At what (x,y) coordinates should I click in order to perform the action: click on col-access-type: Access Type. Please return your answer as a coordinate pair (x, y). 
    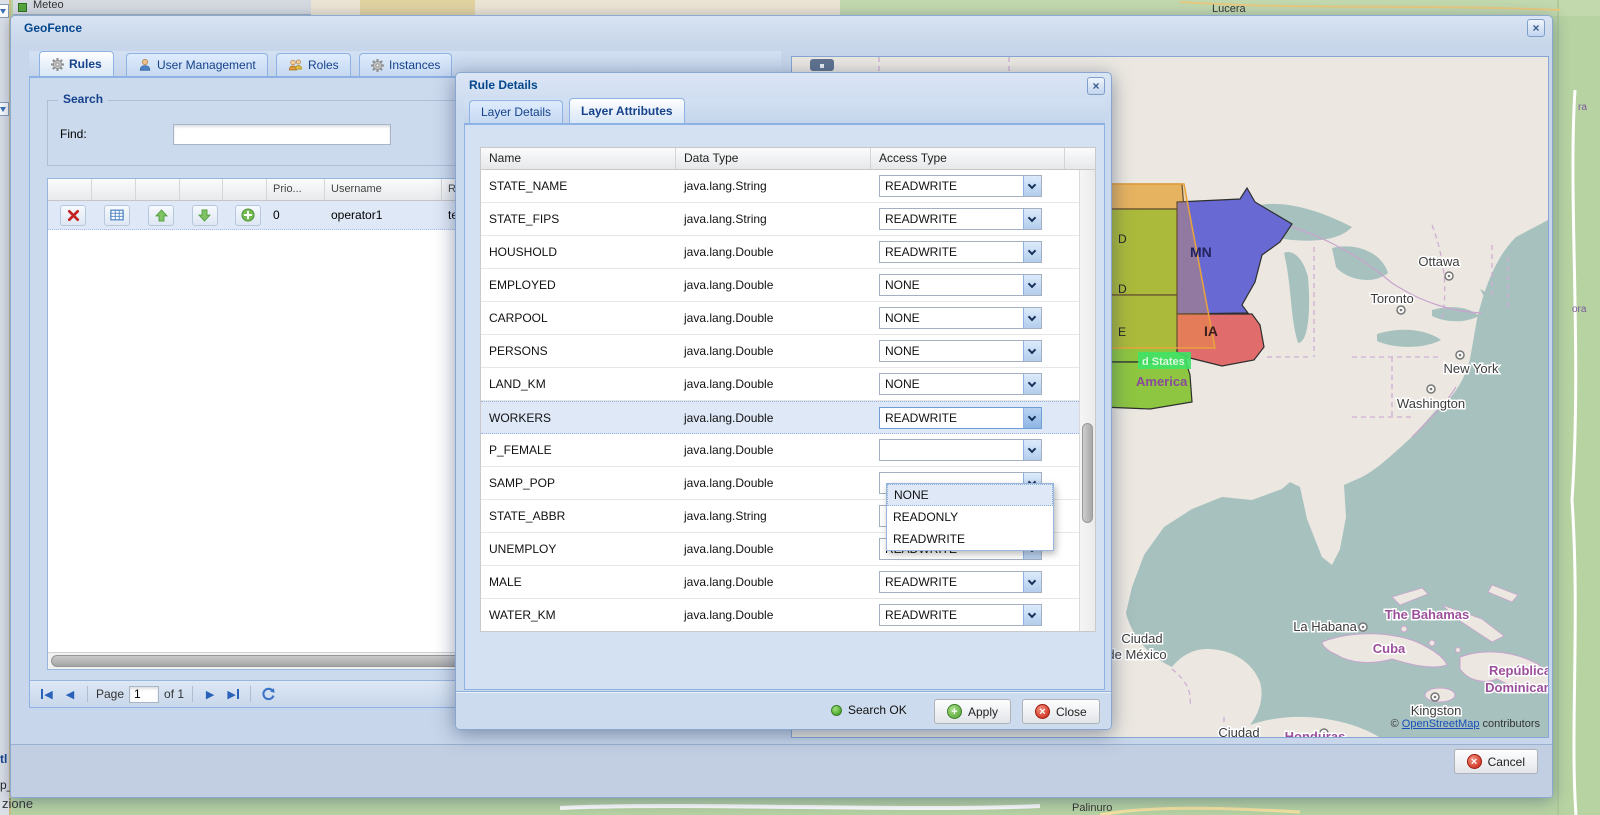
    Looking at the image, I should click on (968, 158).